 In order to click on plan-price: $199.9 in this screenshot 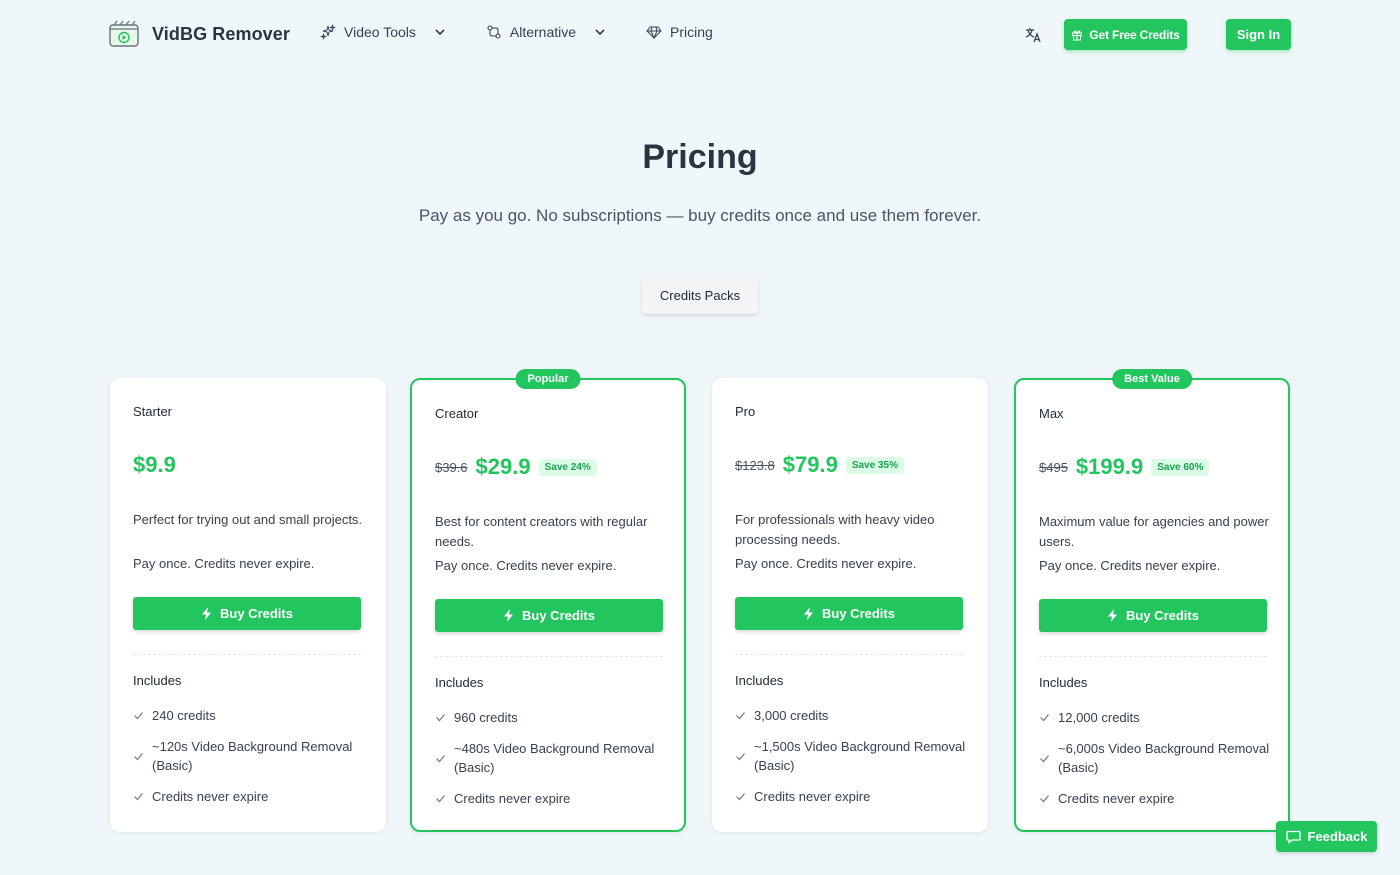, I will do `click(1109, 466)`.